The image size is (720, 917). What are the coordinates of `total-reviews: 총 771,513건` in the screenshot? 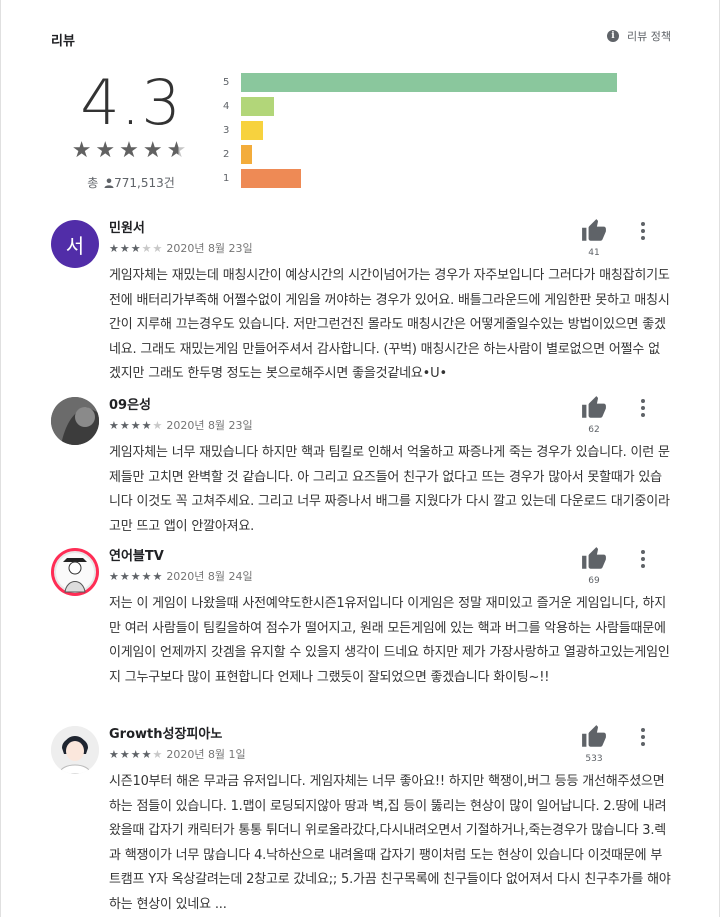 It's located at (131, 182).